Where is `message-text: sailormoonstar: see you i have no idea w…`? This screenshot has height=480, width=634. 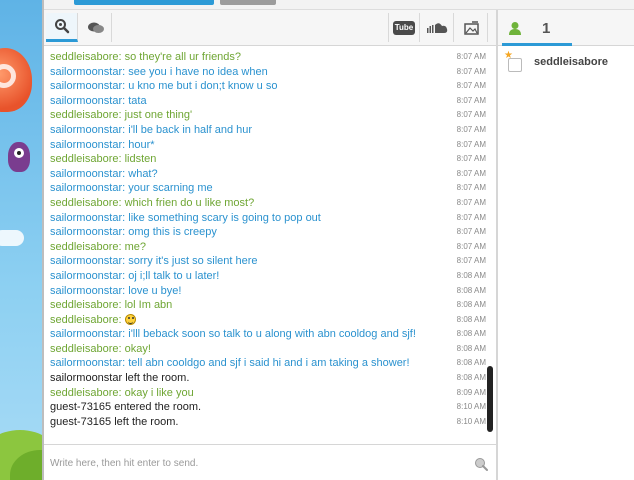
message-text: sailormoonstar: see you i have no idea w… is located at coordinates (159, 71).